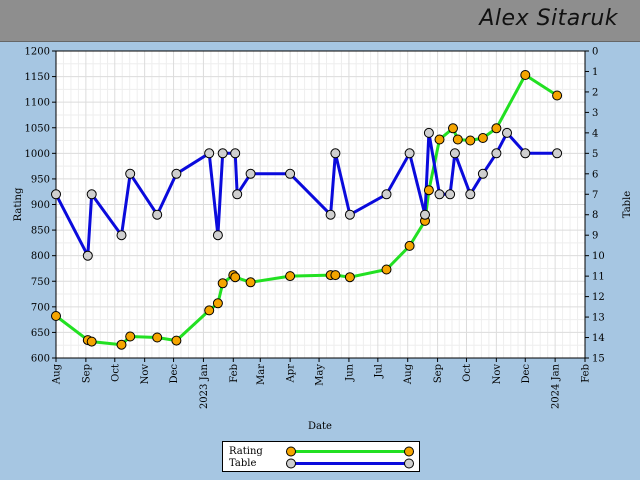 This screenshot has height=480, width=640. I want to click on y2-tick-label: 10, so click(598, 256).